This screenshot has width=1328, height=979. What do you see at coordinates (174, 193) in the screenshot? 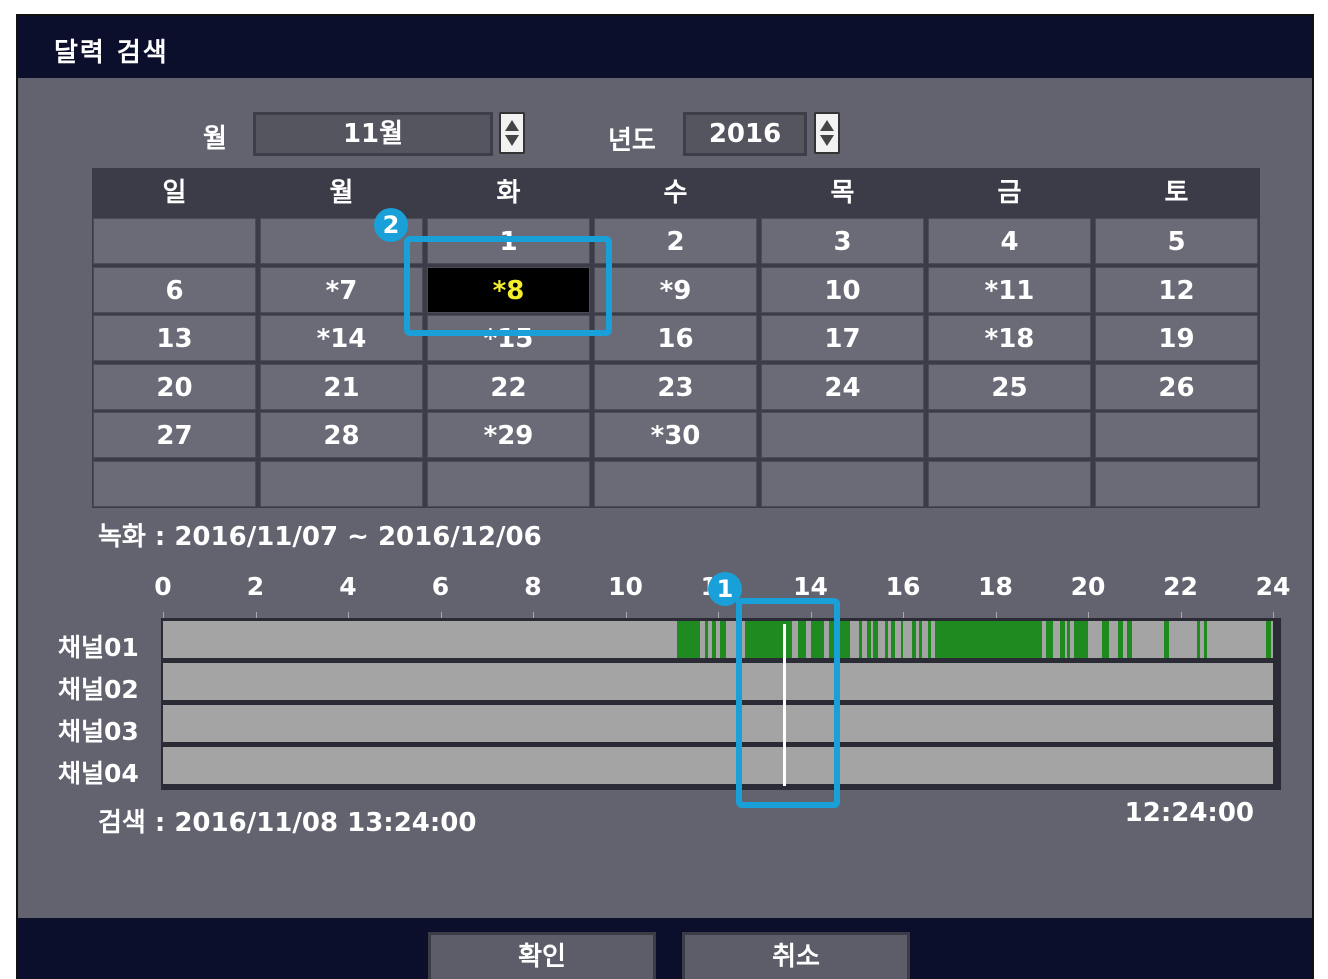
I see `weekday-header-cell: 일` at bounding box center [174, 193].